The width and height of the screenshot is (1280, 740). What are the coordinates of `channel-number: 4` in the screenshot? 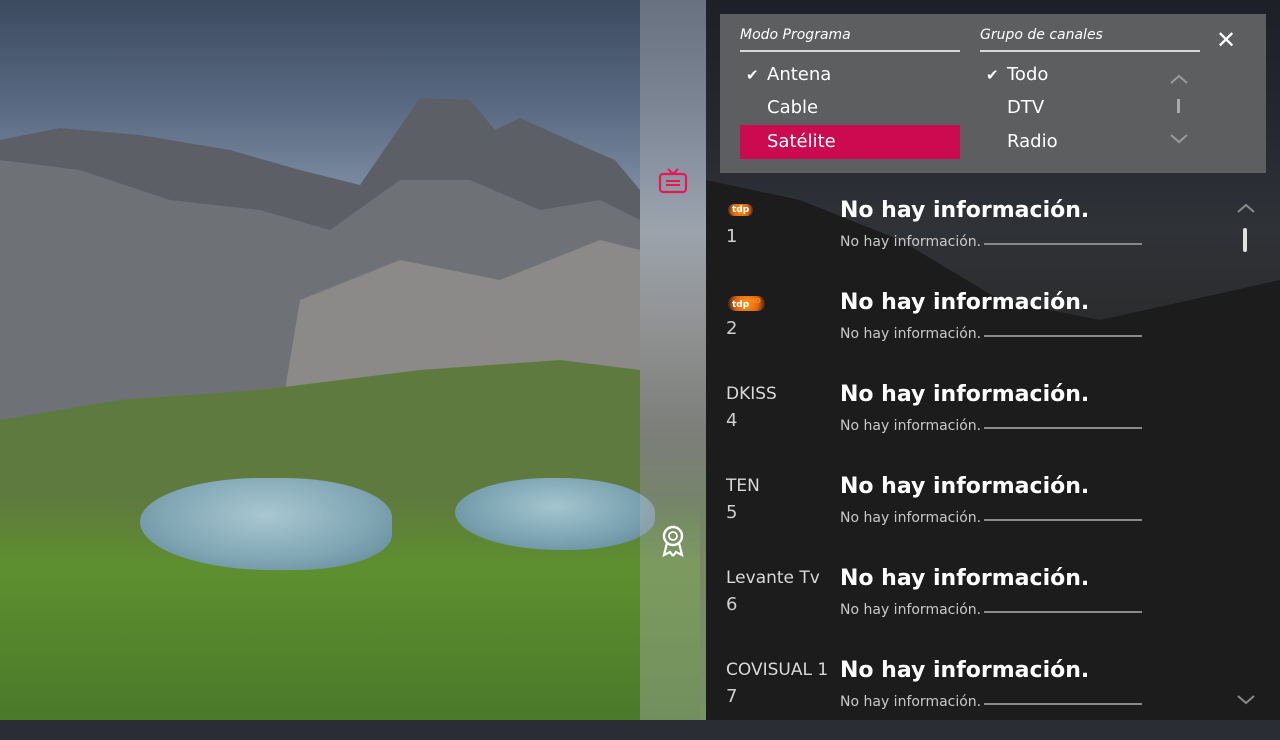 It's located at (732, 420).